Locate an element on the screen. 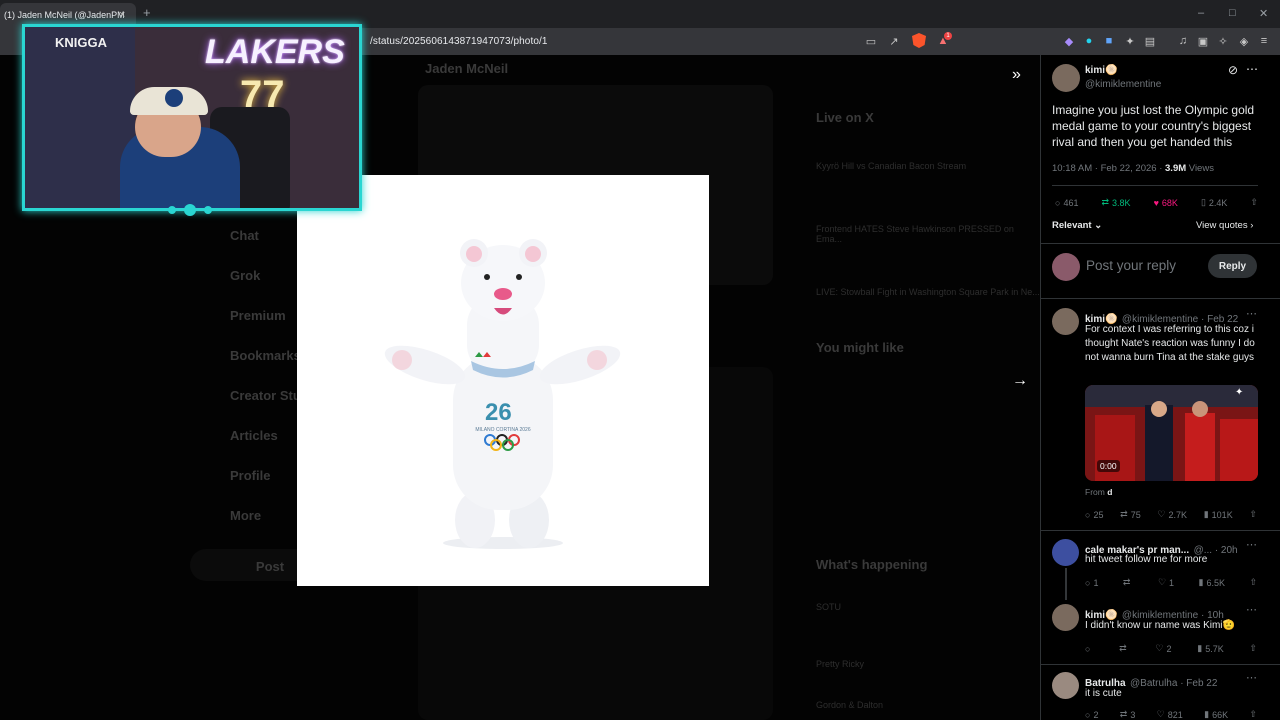 The image size is (1280, 720). webcam-indicator is located at coordinates (193, 210).